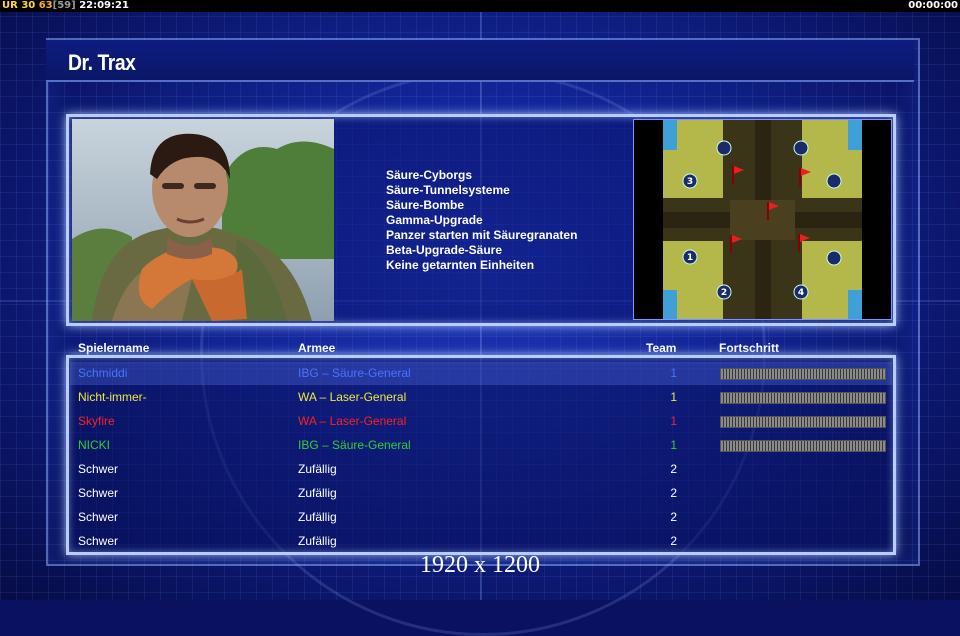 The image size is (960, 636). What do you see at coordinates (448, 190) in the screenshot?
I see `feature-item: Säure-Tunnelsysteme` at bounding box center [448, 190].